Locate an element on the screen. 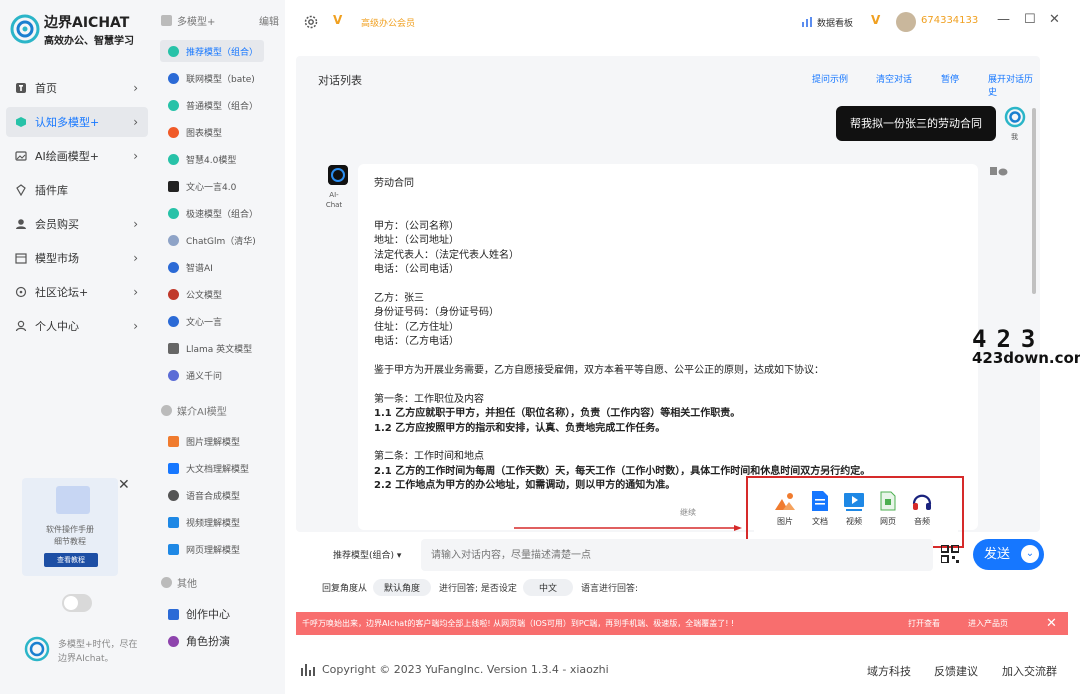 The height and width of the screenshot is (694, 1080). nav-item-community: 社区论坛+ › is located at coordinates (77, 292).